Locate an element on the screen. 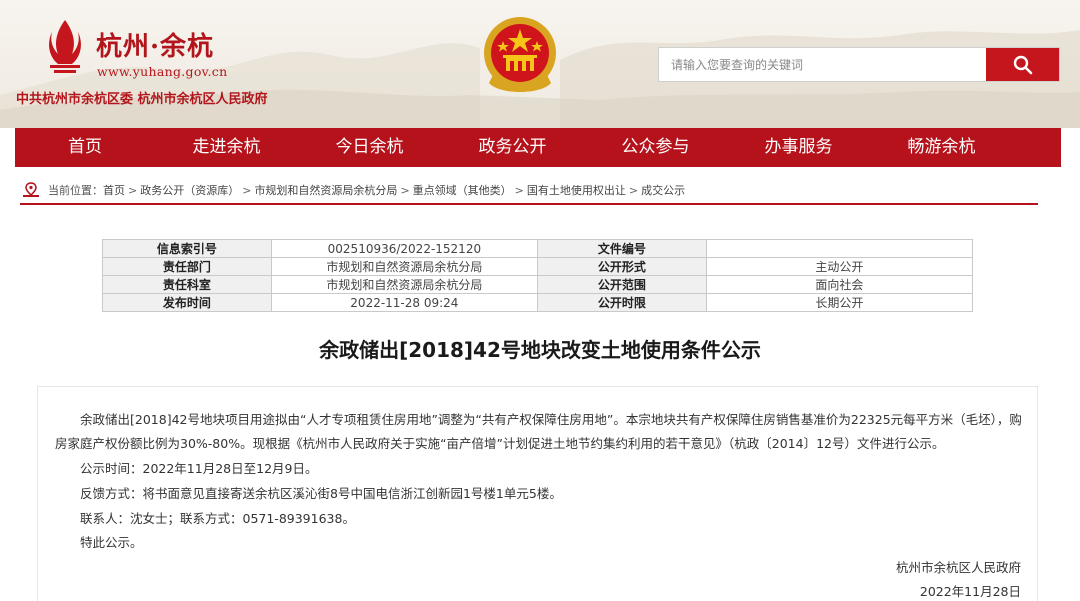 Image resolution: width=1080 pixels, height=601 pixels. info-key: 公开时限 is located at coordinates (621, 302).